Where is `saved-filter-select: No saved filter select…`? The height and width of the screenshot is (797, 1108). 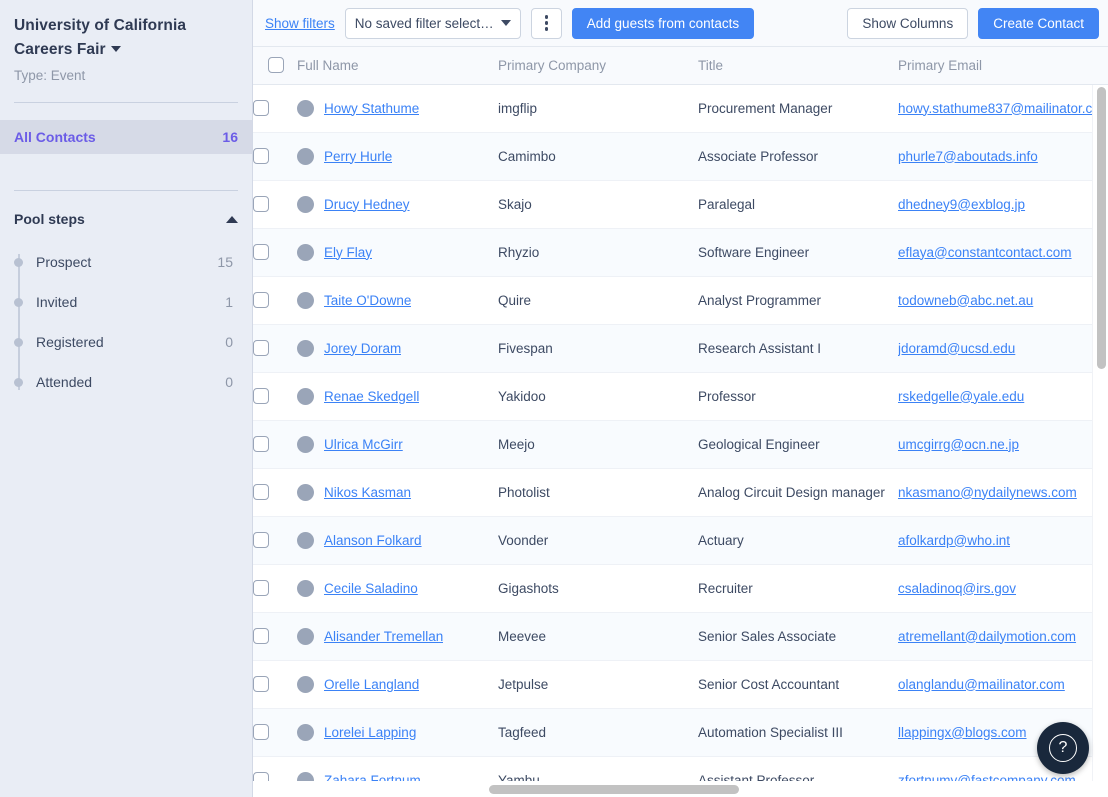 saved-filter-select: No saved filter select… is located at coordinates (432, 23).